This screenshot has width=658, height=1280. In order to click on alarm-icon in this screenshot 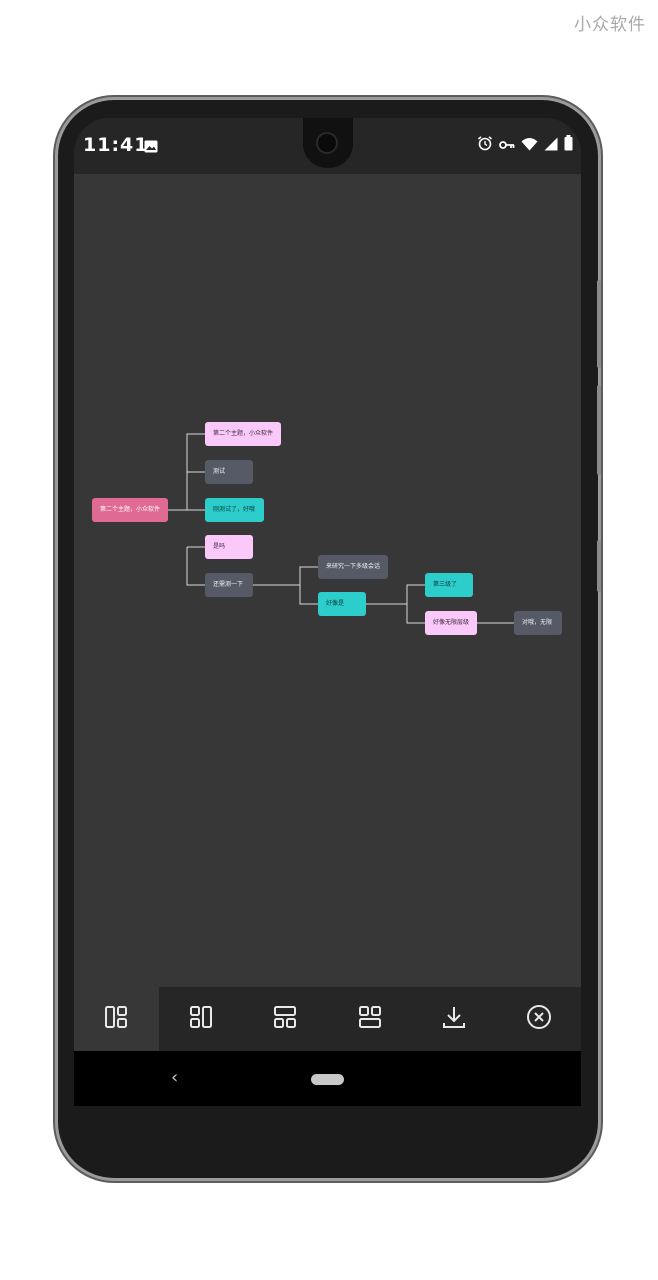, I will do `click(485, 145)`.